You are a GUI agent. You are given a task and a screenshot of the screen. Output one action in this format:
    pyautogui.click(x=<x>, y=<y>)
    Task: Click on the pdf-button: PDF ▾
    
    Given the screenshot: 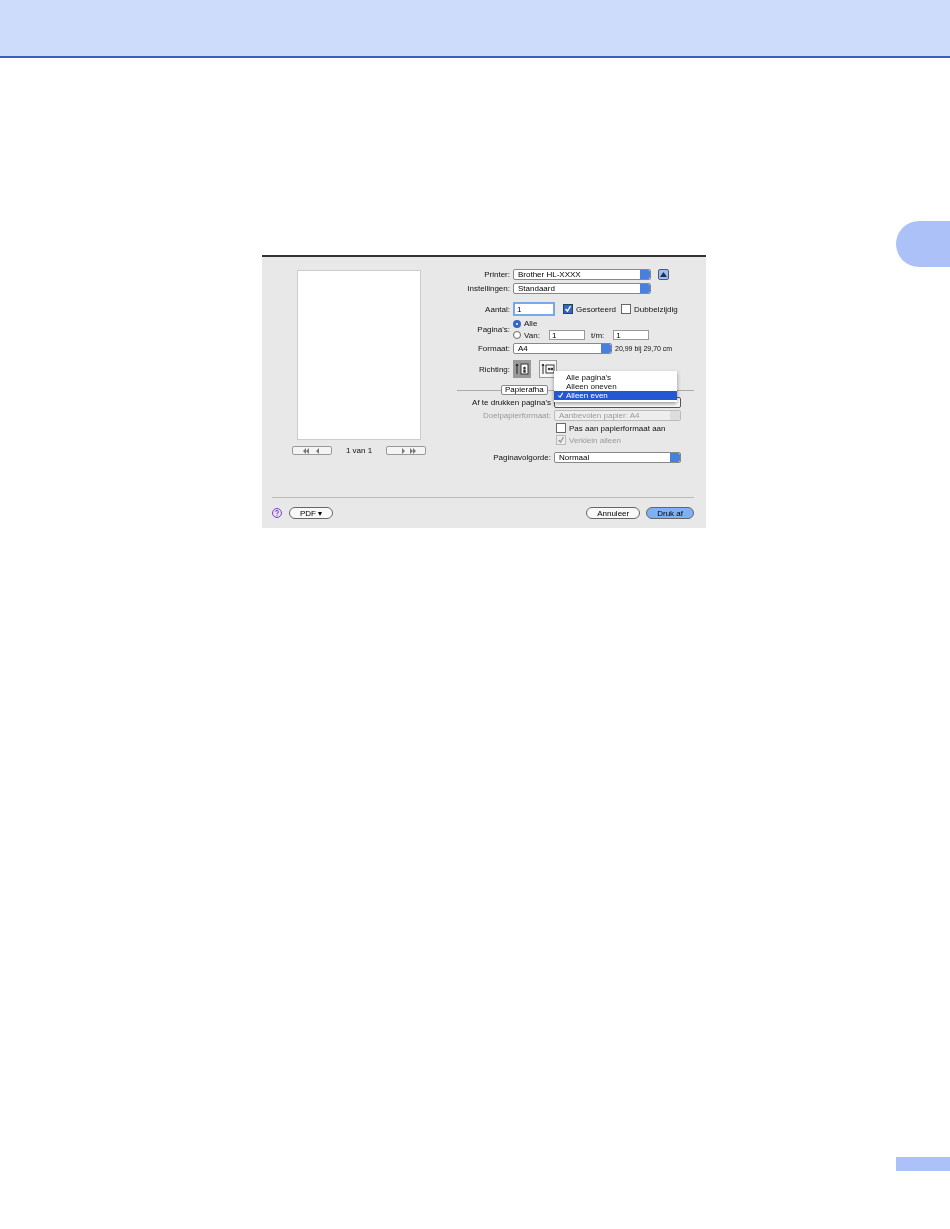 What is the action you would take?
    pyautogui.click(x=311, y=513)
    